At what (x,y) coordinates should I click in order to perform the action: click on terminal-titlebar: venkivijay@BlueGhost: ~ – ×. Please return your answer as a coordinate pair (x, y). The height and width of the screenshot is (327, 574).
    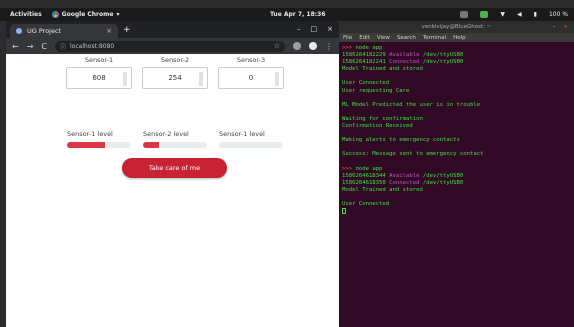
    Looking at the image, I should click on (456, 27).